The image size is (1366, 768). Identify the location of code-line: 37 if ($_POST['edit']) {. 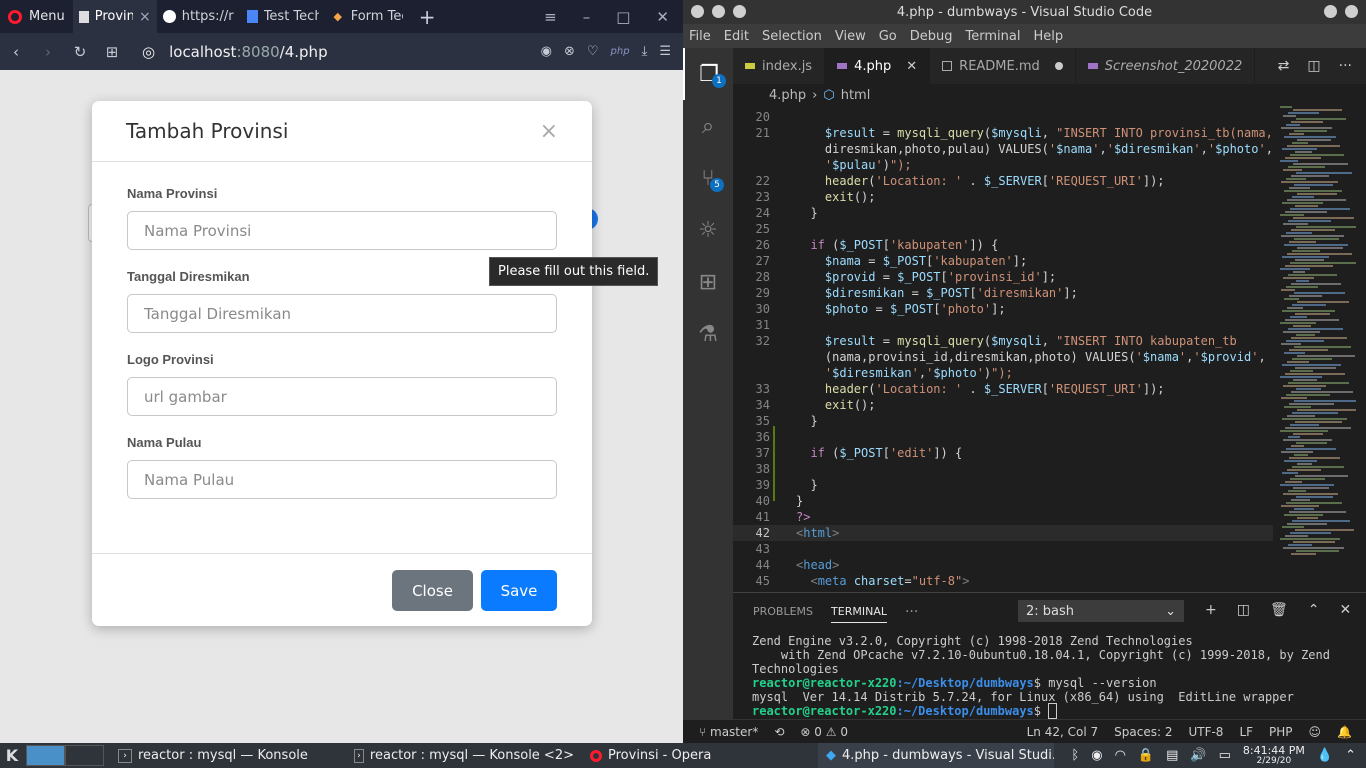
(1003, 453).